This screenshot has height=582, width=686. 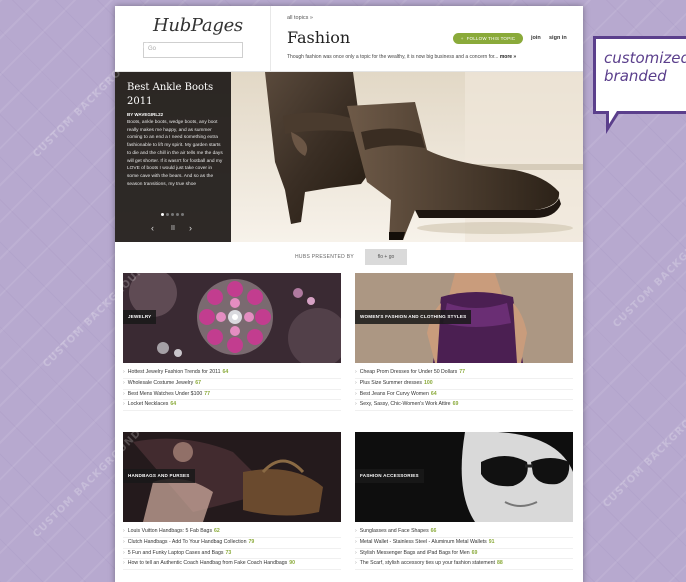 I want to click on page-title: Fashion, so click(x=319, y=37).